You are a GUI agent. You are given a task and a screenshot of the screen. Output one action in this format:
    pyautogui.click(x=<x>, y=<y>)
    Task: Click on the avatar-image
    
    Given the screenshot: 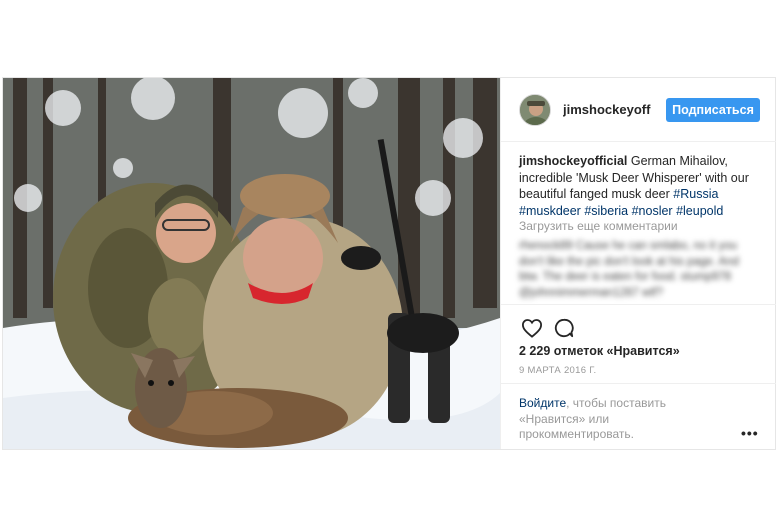 What is the action you would take?
    pyautogui.click(x=535, y=110)
    